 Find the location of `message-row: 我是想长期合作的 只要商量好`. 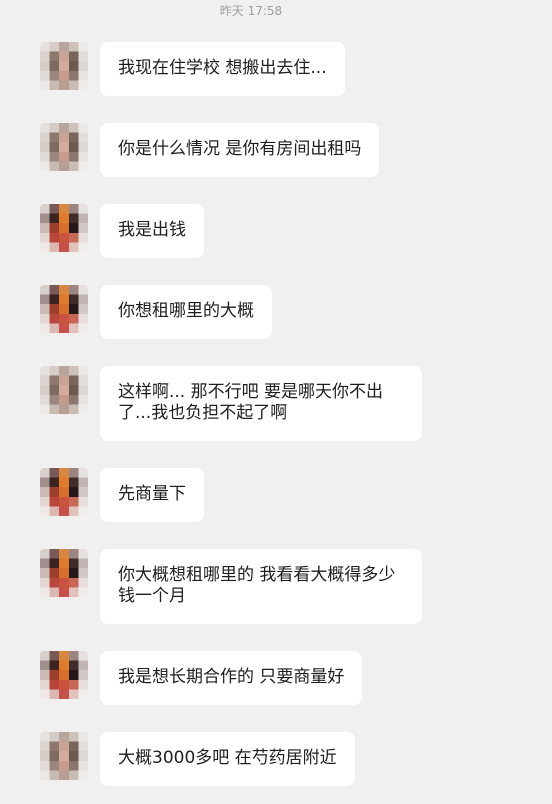

message-row: 我是想长期合作的 只要商量好 is located at coordinates (296, 678).